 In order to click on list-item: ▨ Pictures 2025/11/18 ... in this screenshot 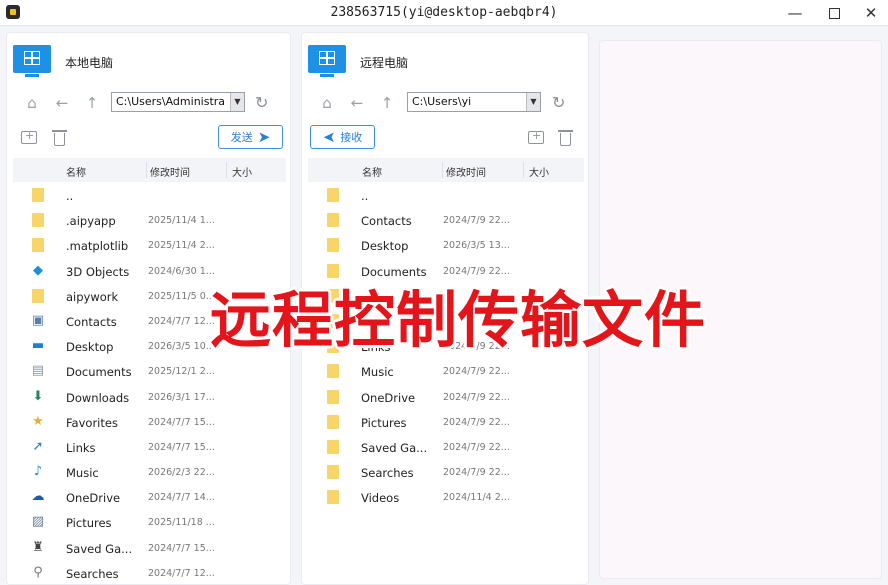, I will do `click(148, 522)`.